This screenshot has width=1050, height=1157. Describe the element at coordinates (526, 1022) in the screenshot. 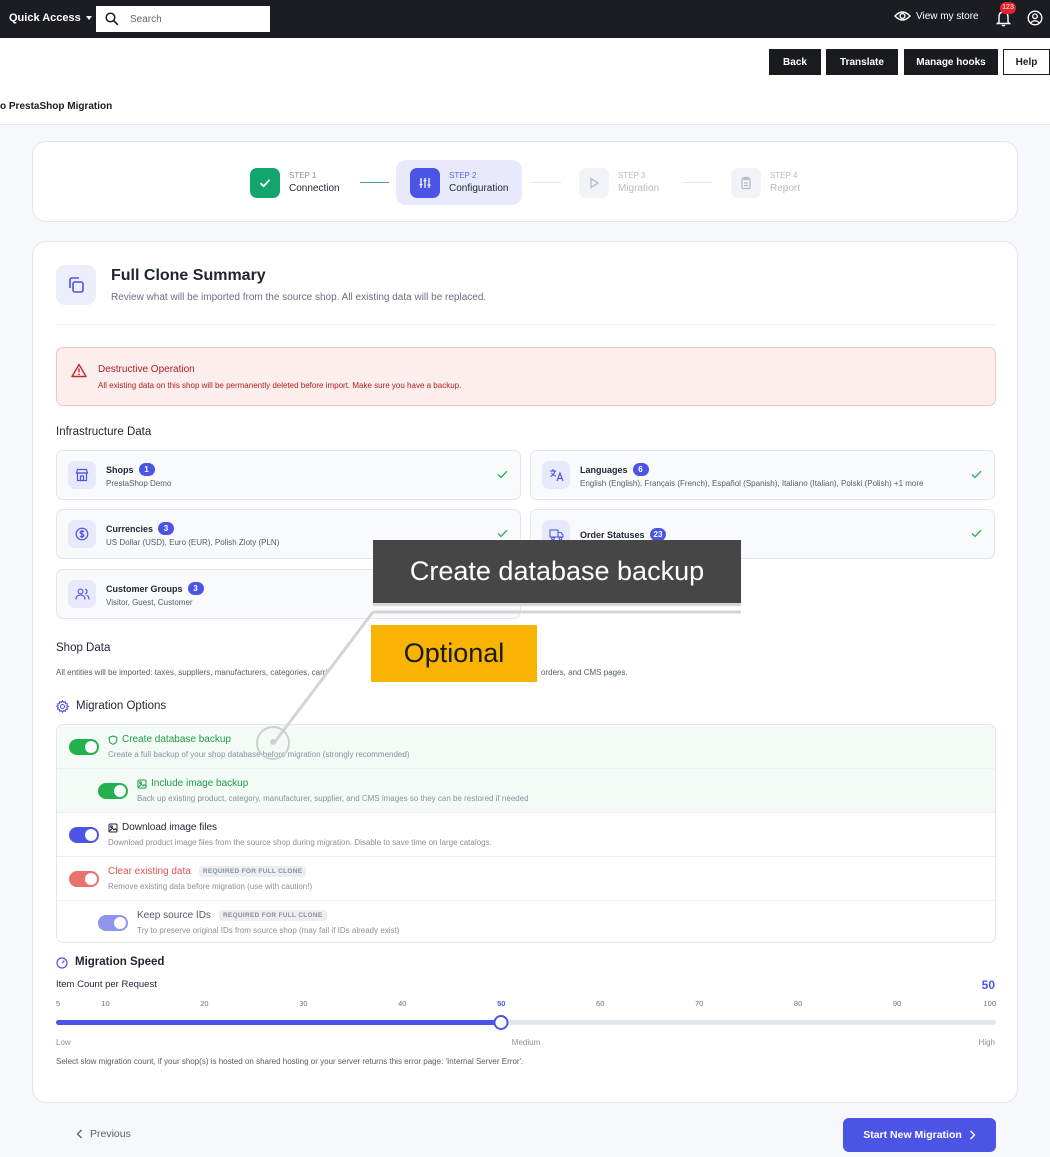

I see `speed-slider` at that location.